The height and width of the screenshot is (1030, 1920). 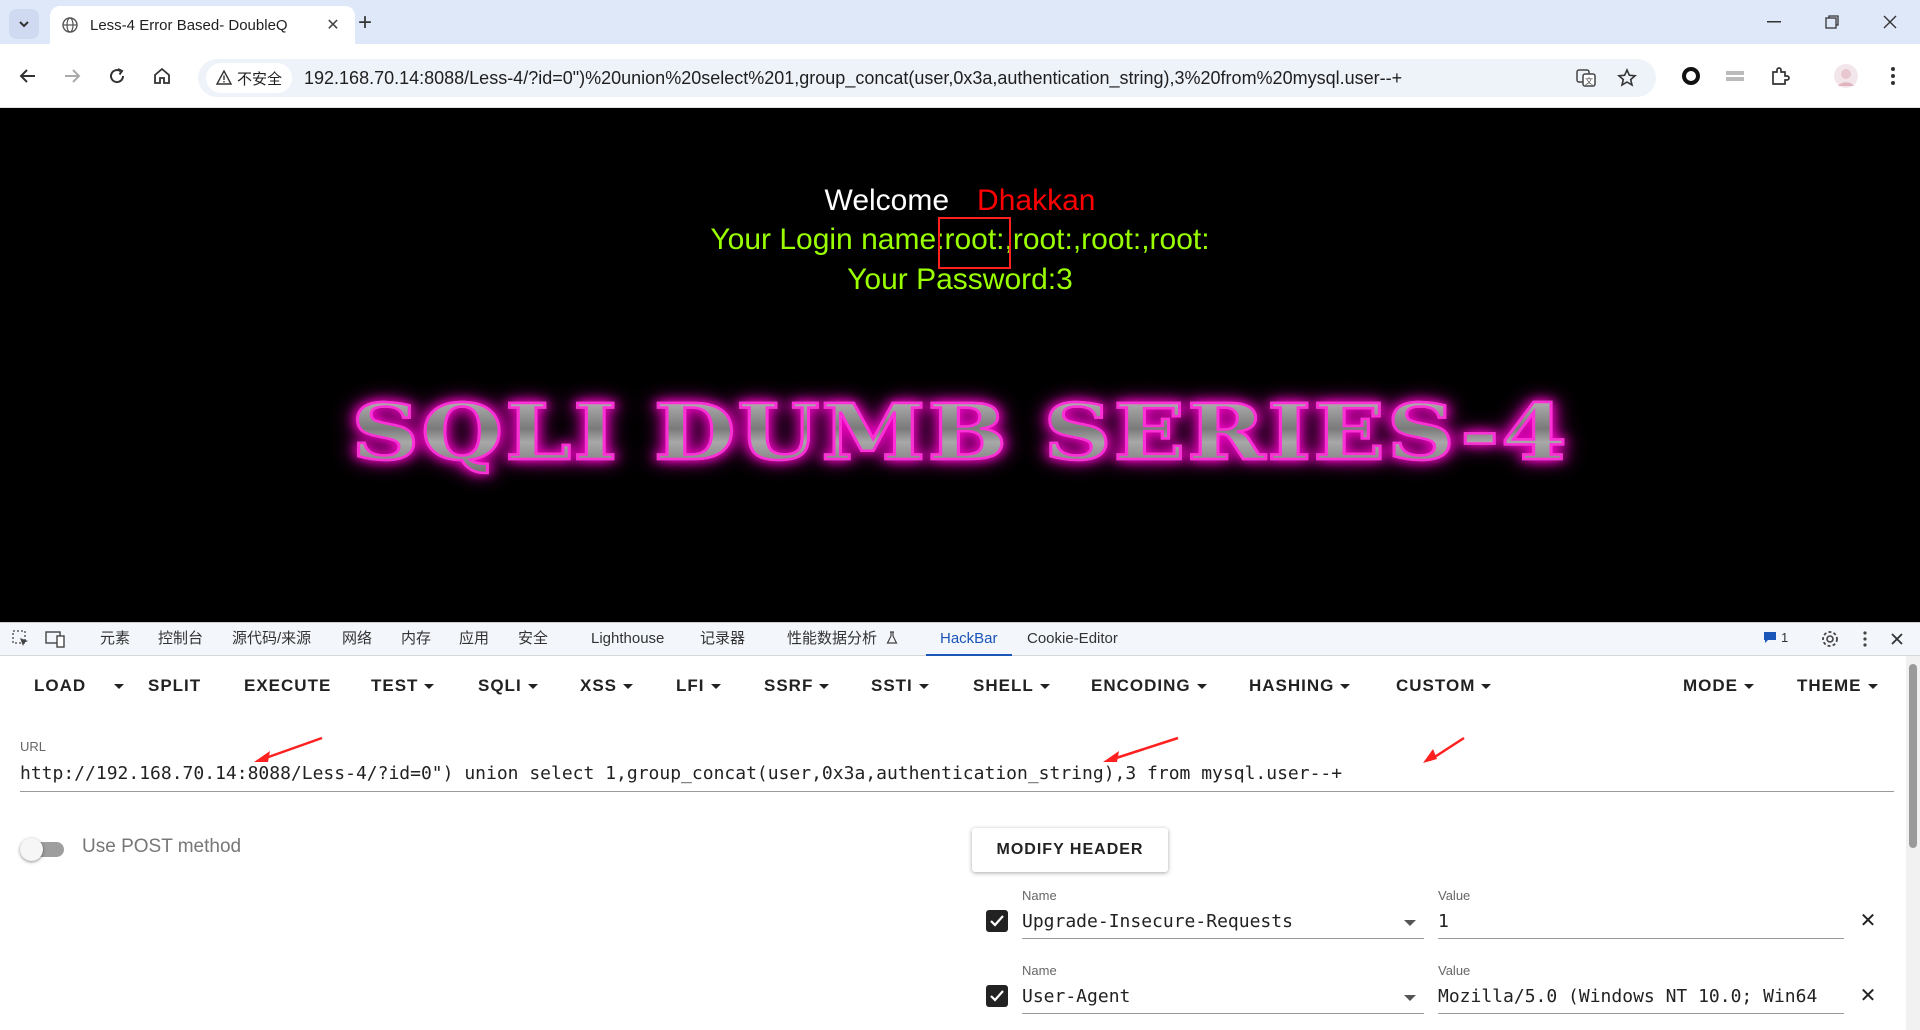 I want to click on devtools-tab: Cookie-Editor, so click(x=1072, y=639).